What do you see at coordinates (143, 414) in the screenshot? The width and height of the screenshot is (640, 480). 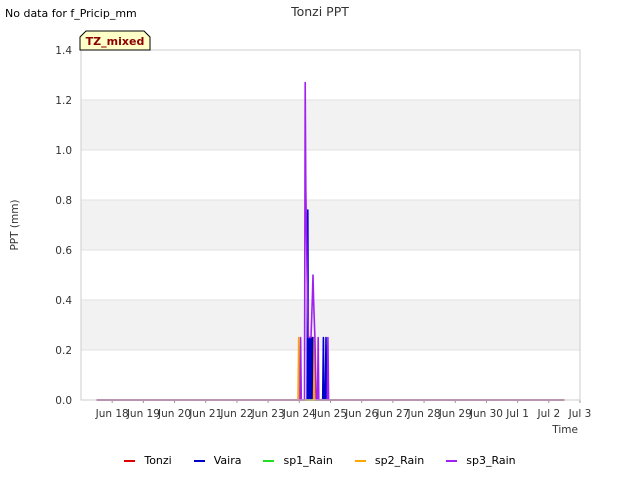 I see `x-tick-label: Jun 19` at bounding box center [143, 414].